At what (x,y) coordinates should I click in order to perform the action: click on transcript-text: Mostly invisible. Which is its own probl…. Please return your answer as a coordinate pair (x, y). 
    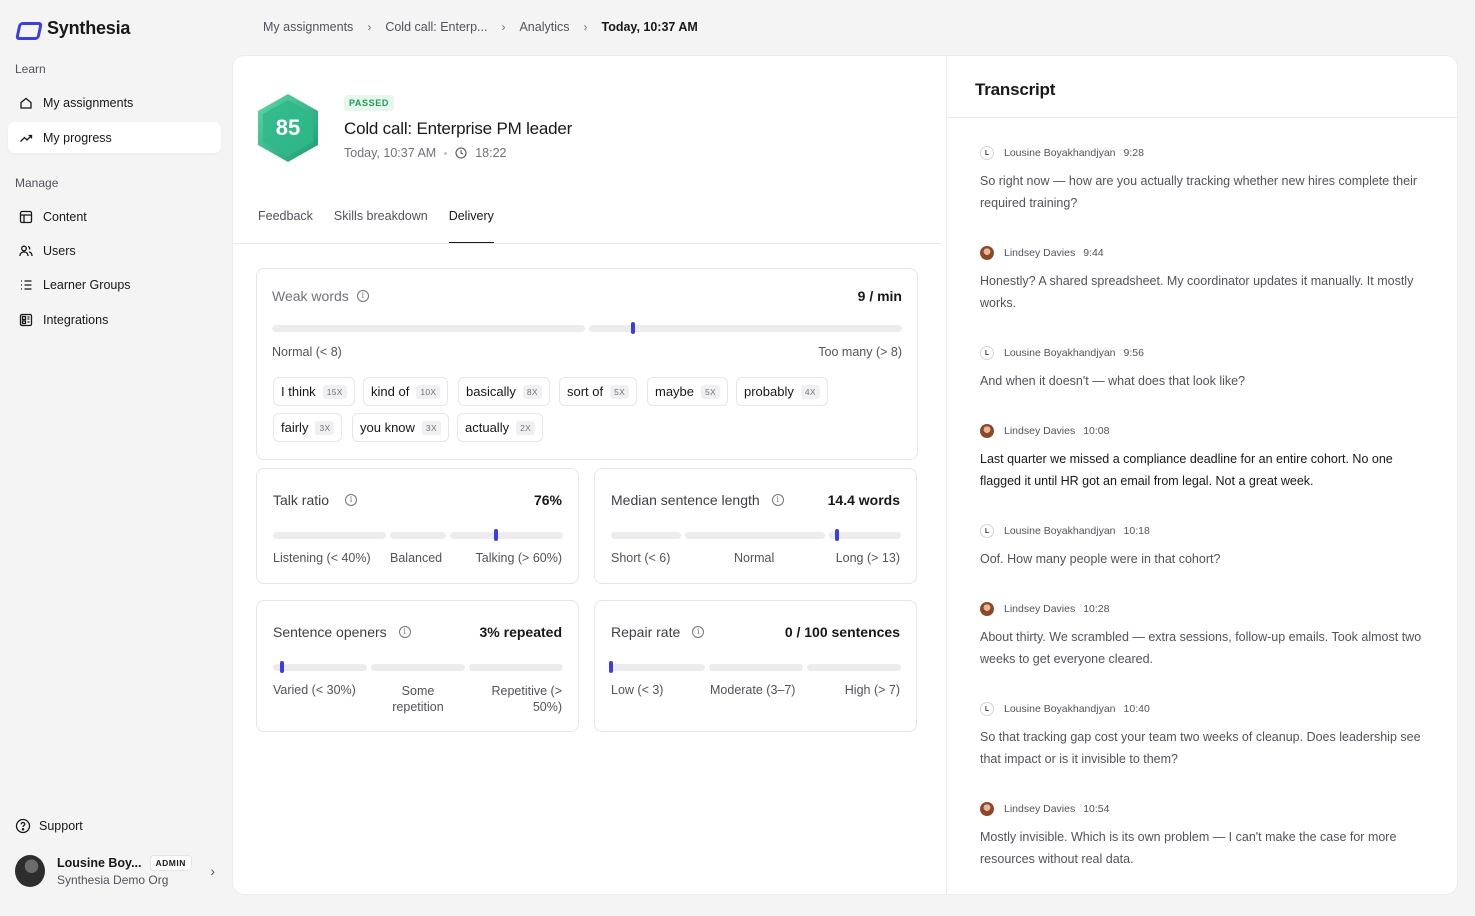
    Looking at the image, I should click on (1188, 848).